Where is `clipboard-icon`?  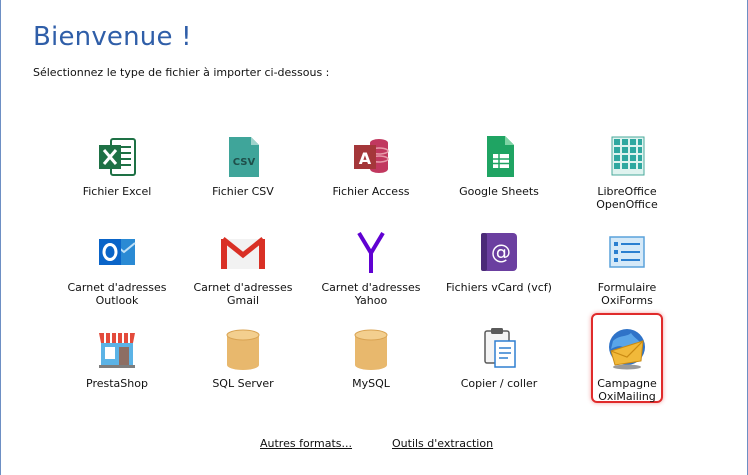
clipboard-icon is located at coordinates (500, 348).